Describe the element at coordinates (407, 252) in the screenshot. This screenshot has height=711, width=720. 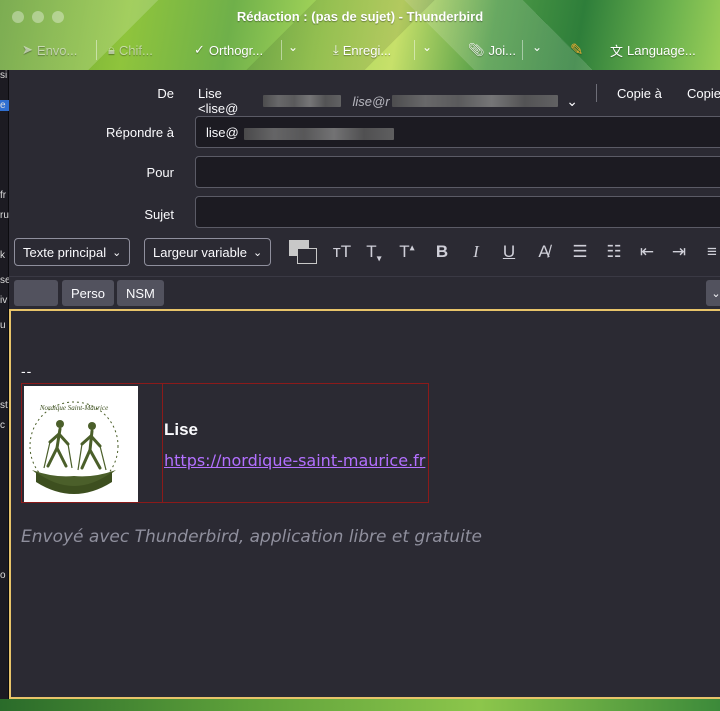
I see `increase-font-size-icon: T▴` at that location.